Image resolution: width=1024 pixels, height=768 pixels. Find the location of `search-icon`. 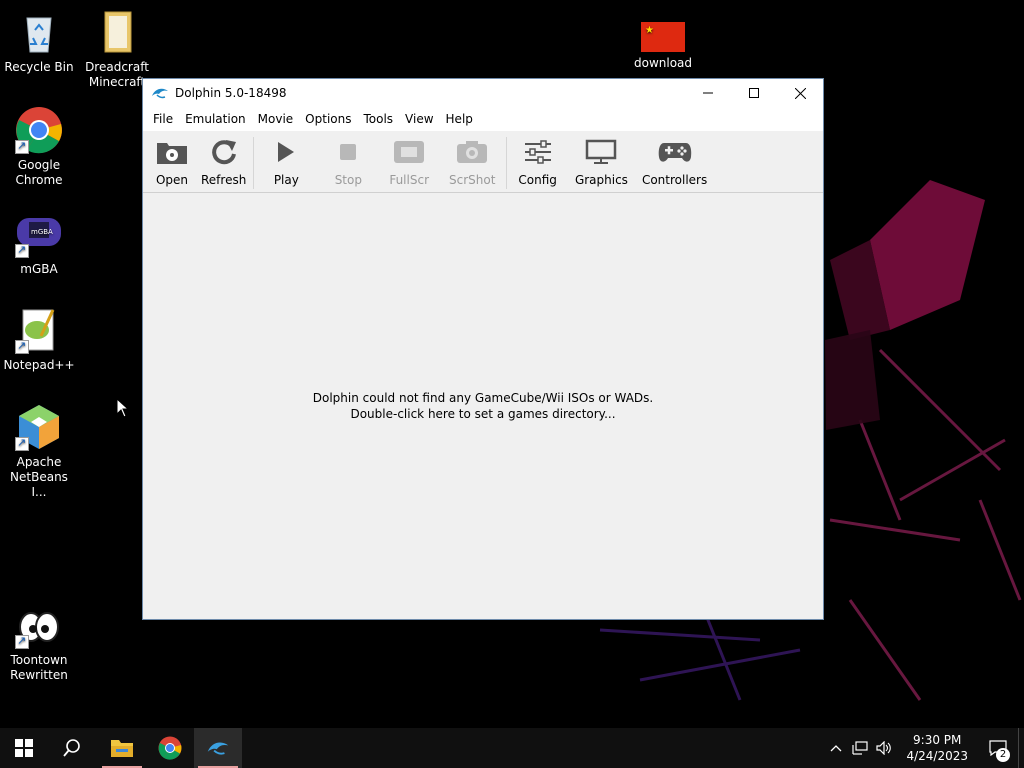

search-icon is located at coordinates (71, 748).